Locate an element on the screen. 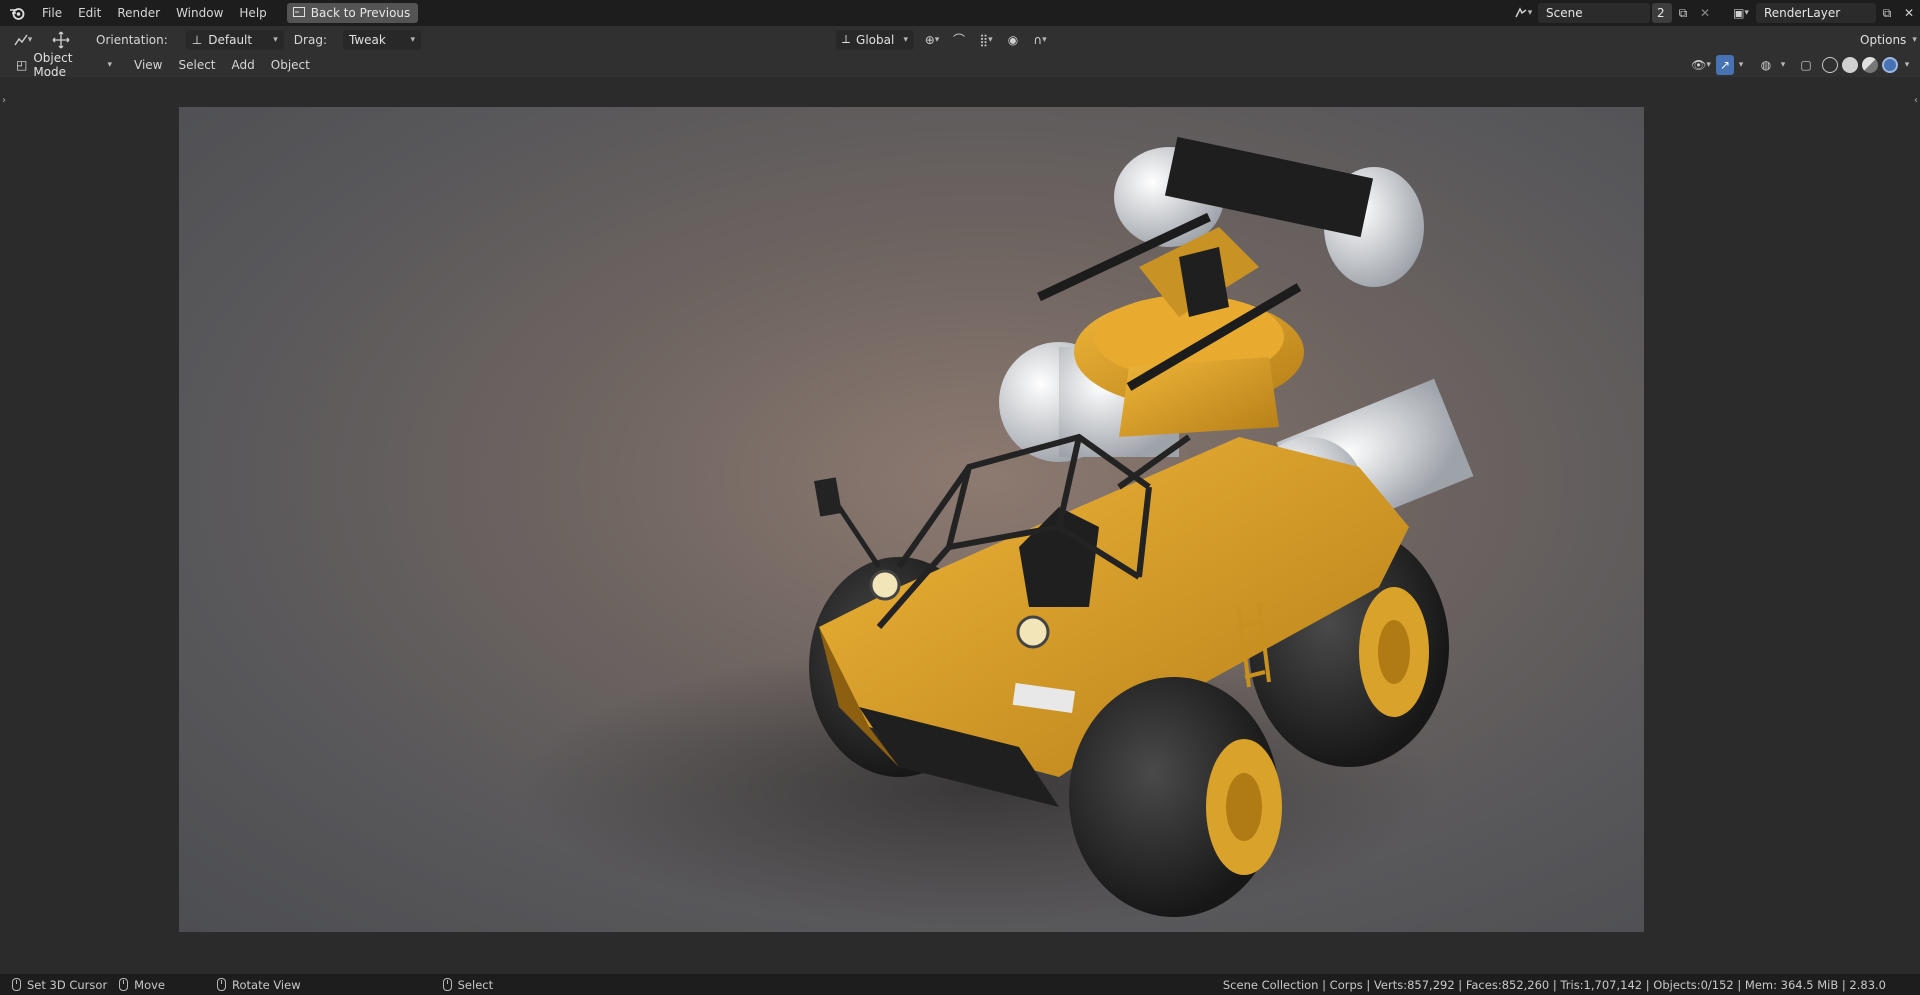 This screenshot has height=995, width=1920. drag-label: Drag: is located at coordinates (310, 39).